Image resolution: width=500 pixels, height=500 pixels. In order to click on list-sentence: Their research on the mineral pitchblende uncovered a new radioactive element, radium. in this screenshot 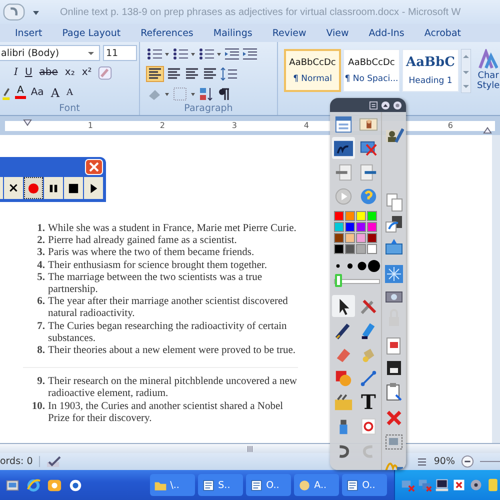, I will do `click(173, 388)`.